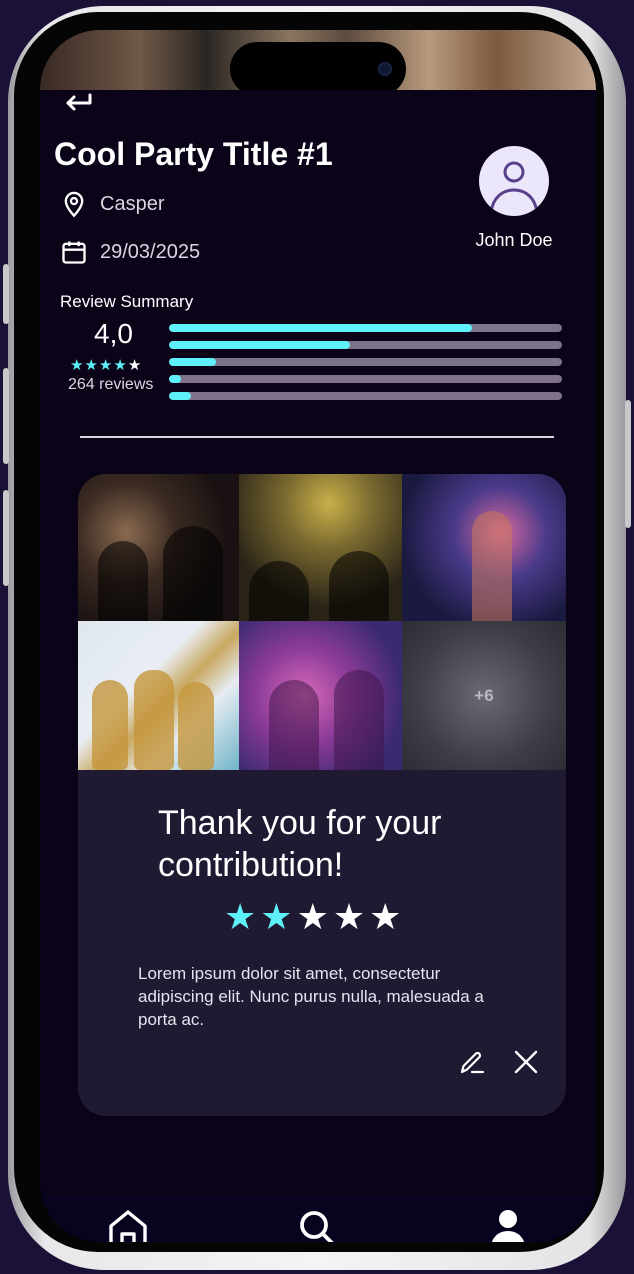 The image size is (634, 1274). Describe the element at coordinates (508, 1226) in the screenshot. I see `profile-icon` at that location.